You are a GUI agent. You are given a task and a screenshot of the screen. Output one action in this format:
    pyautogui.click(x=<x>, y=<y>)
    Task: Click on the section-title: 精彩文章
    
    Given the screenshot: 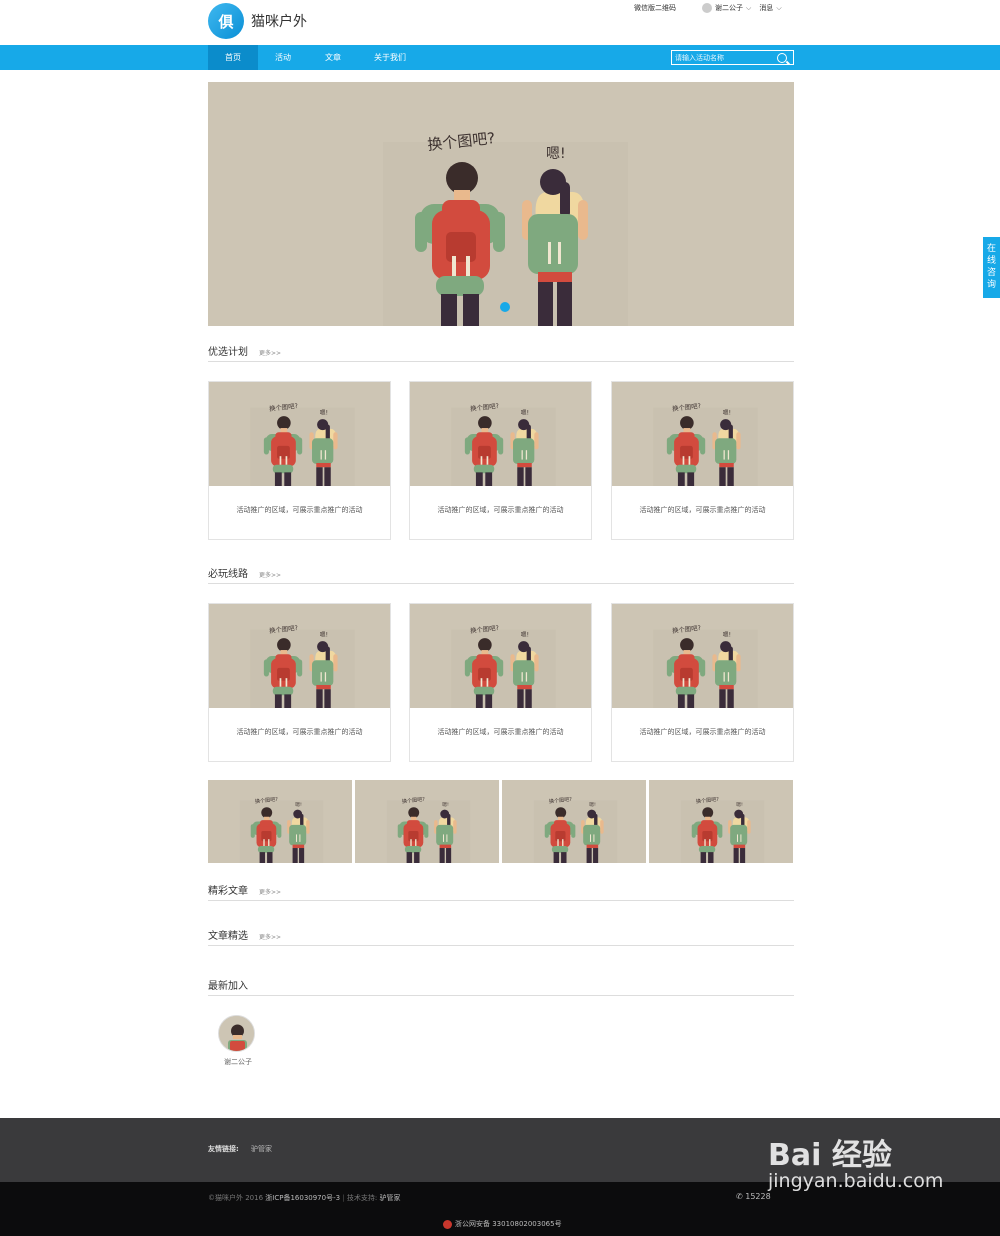 What is the action you would take?
    pyautogui.click(x=228, y=891)
    